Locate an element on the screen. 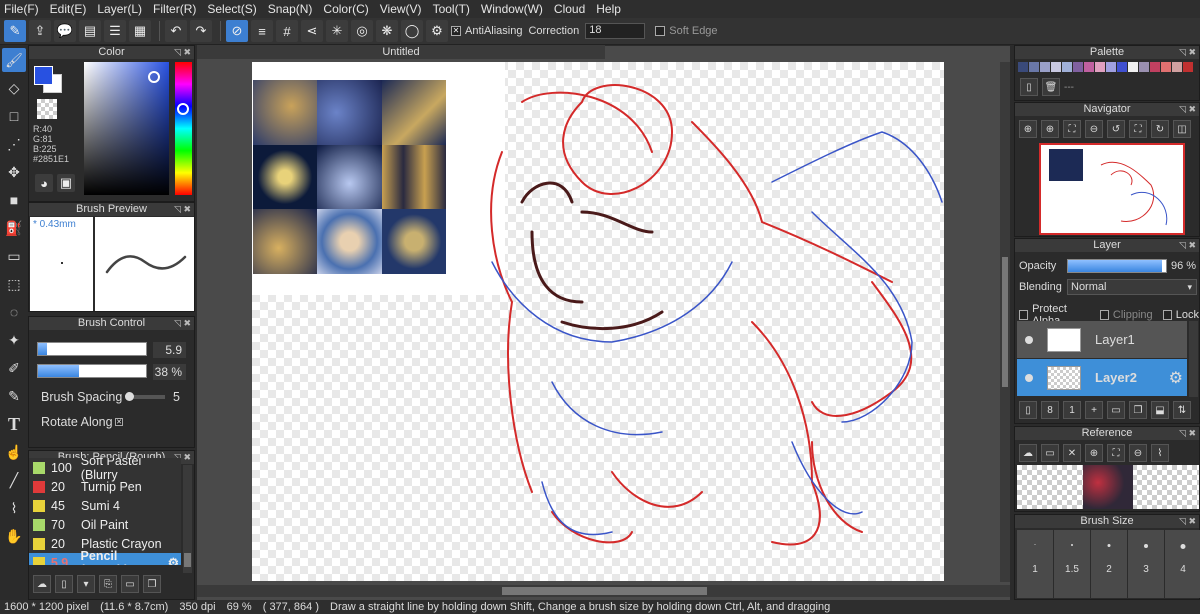 This screenshot has width=1200, height=614. snap-radial-icon: ✳ is located at coordinates (337, 31).